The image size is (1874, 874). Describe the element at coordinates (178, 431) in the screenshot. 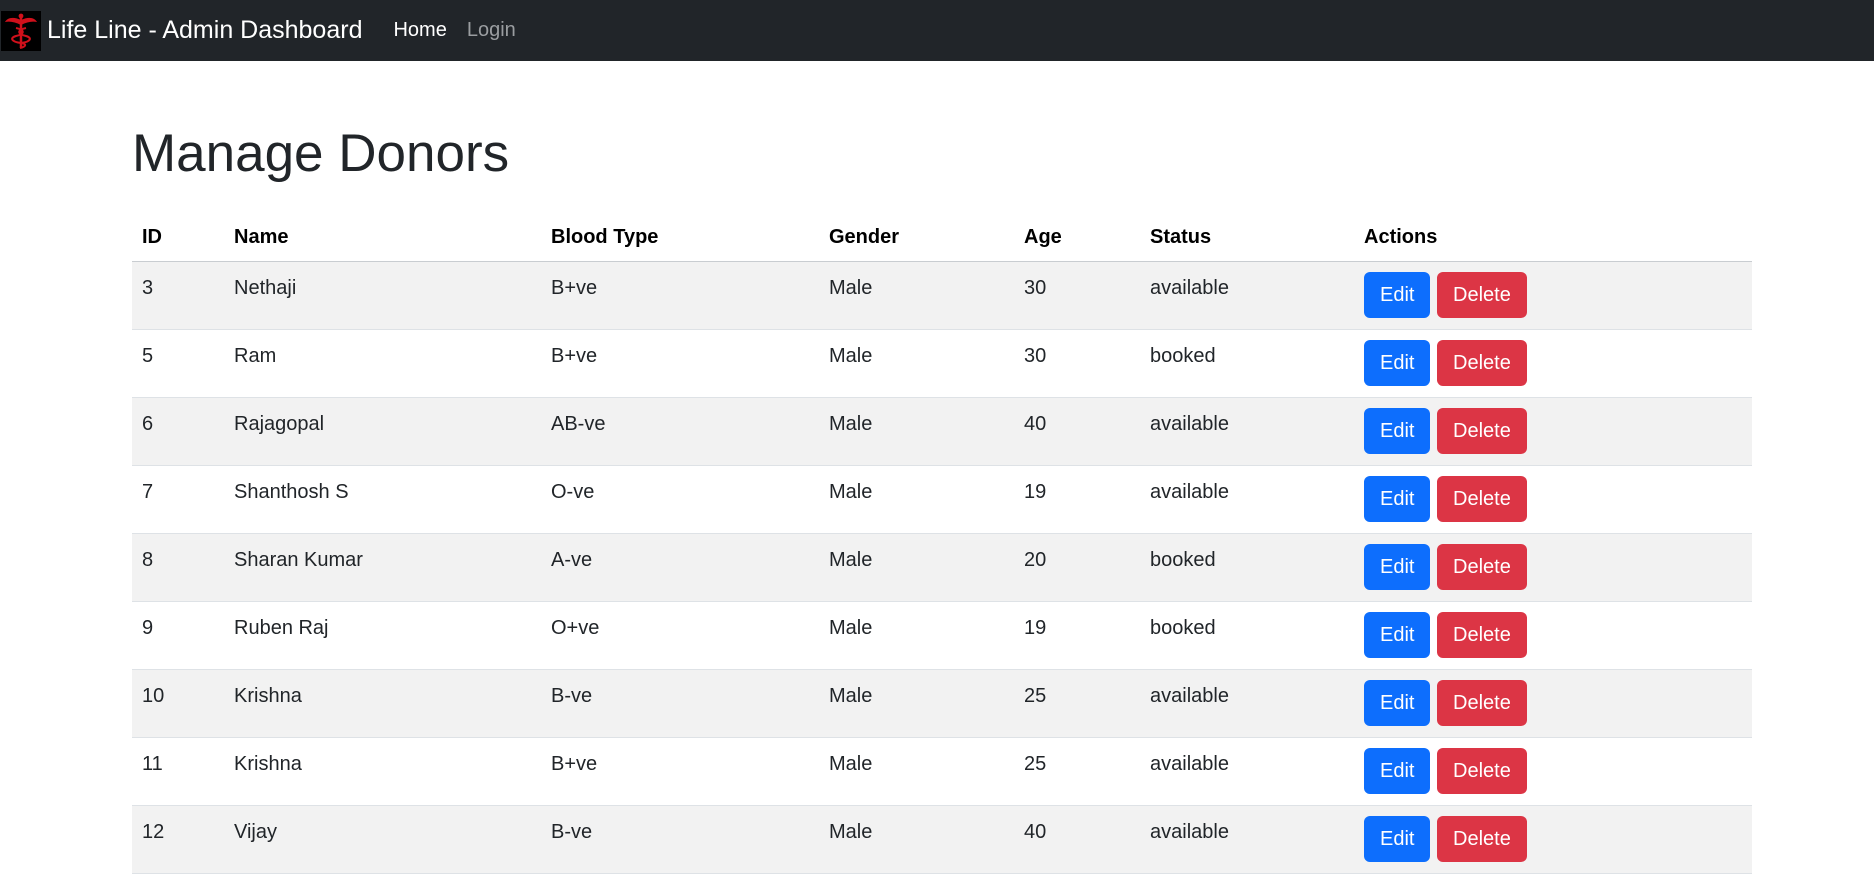

I see `cell-id: 6` at that location.